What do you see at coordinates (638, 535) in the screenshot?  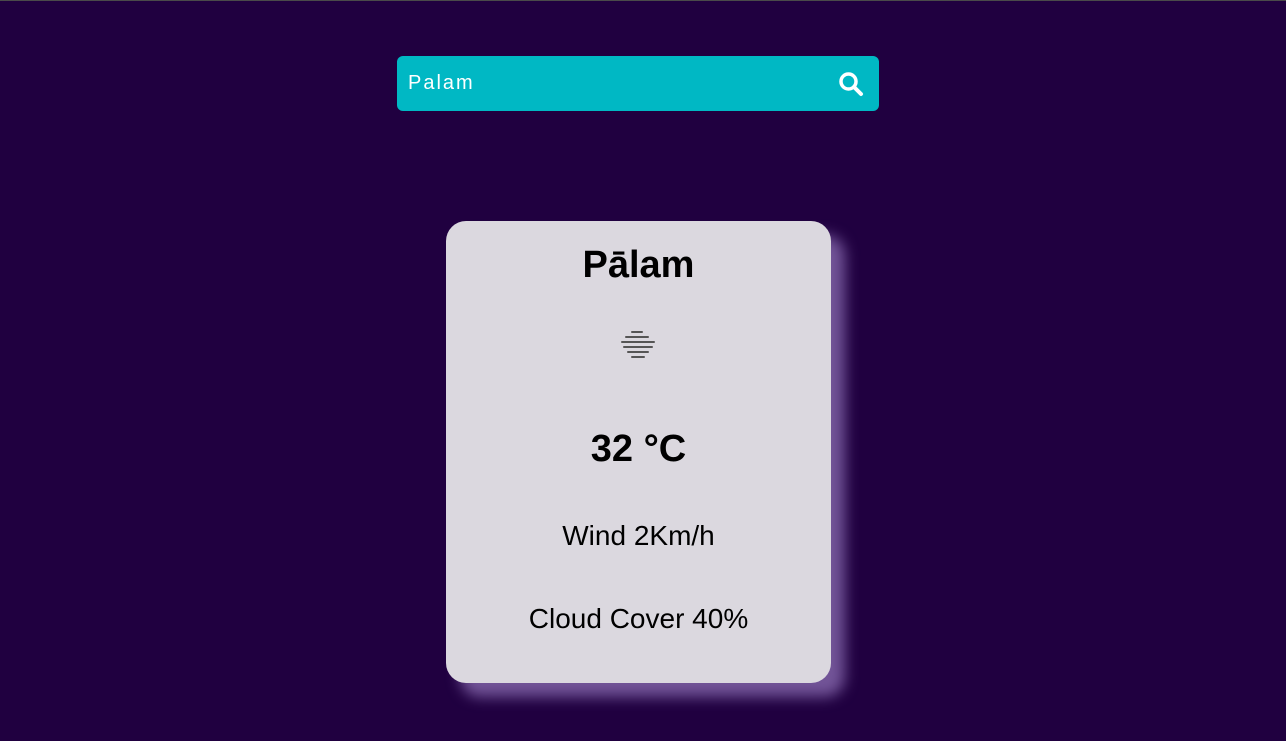 I see `wind-speed: Wind 2Km/h` at bounding box center [638, 535].